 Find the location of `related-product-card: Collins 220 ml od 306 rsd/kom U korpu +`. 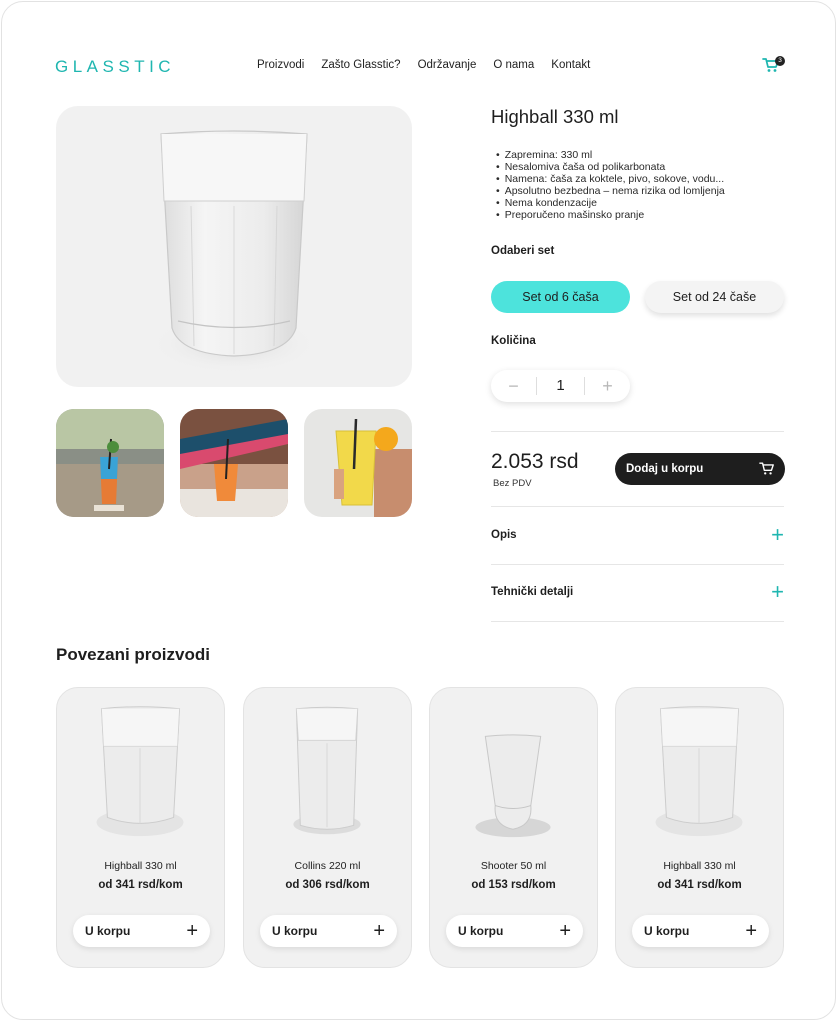

related-product-card: Collins 220 ml od 306 rsd/kom U korpu + is located at coordinates (327, 827).